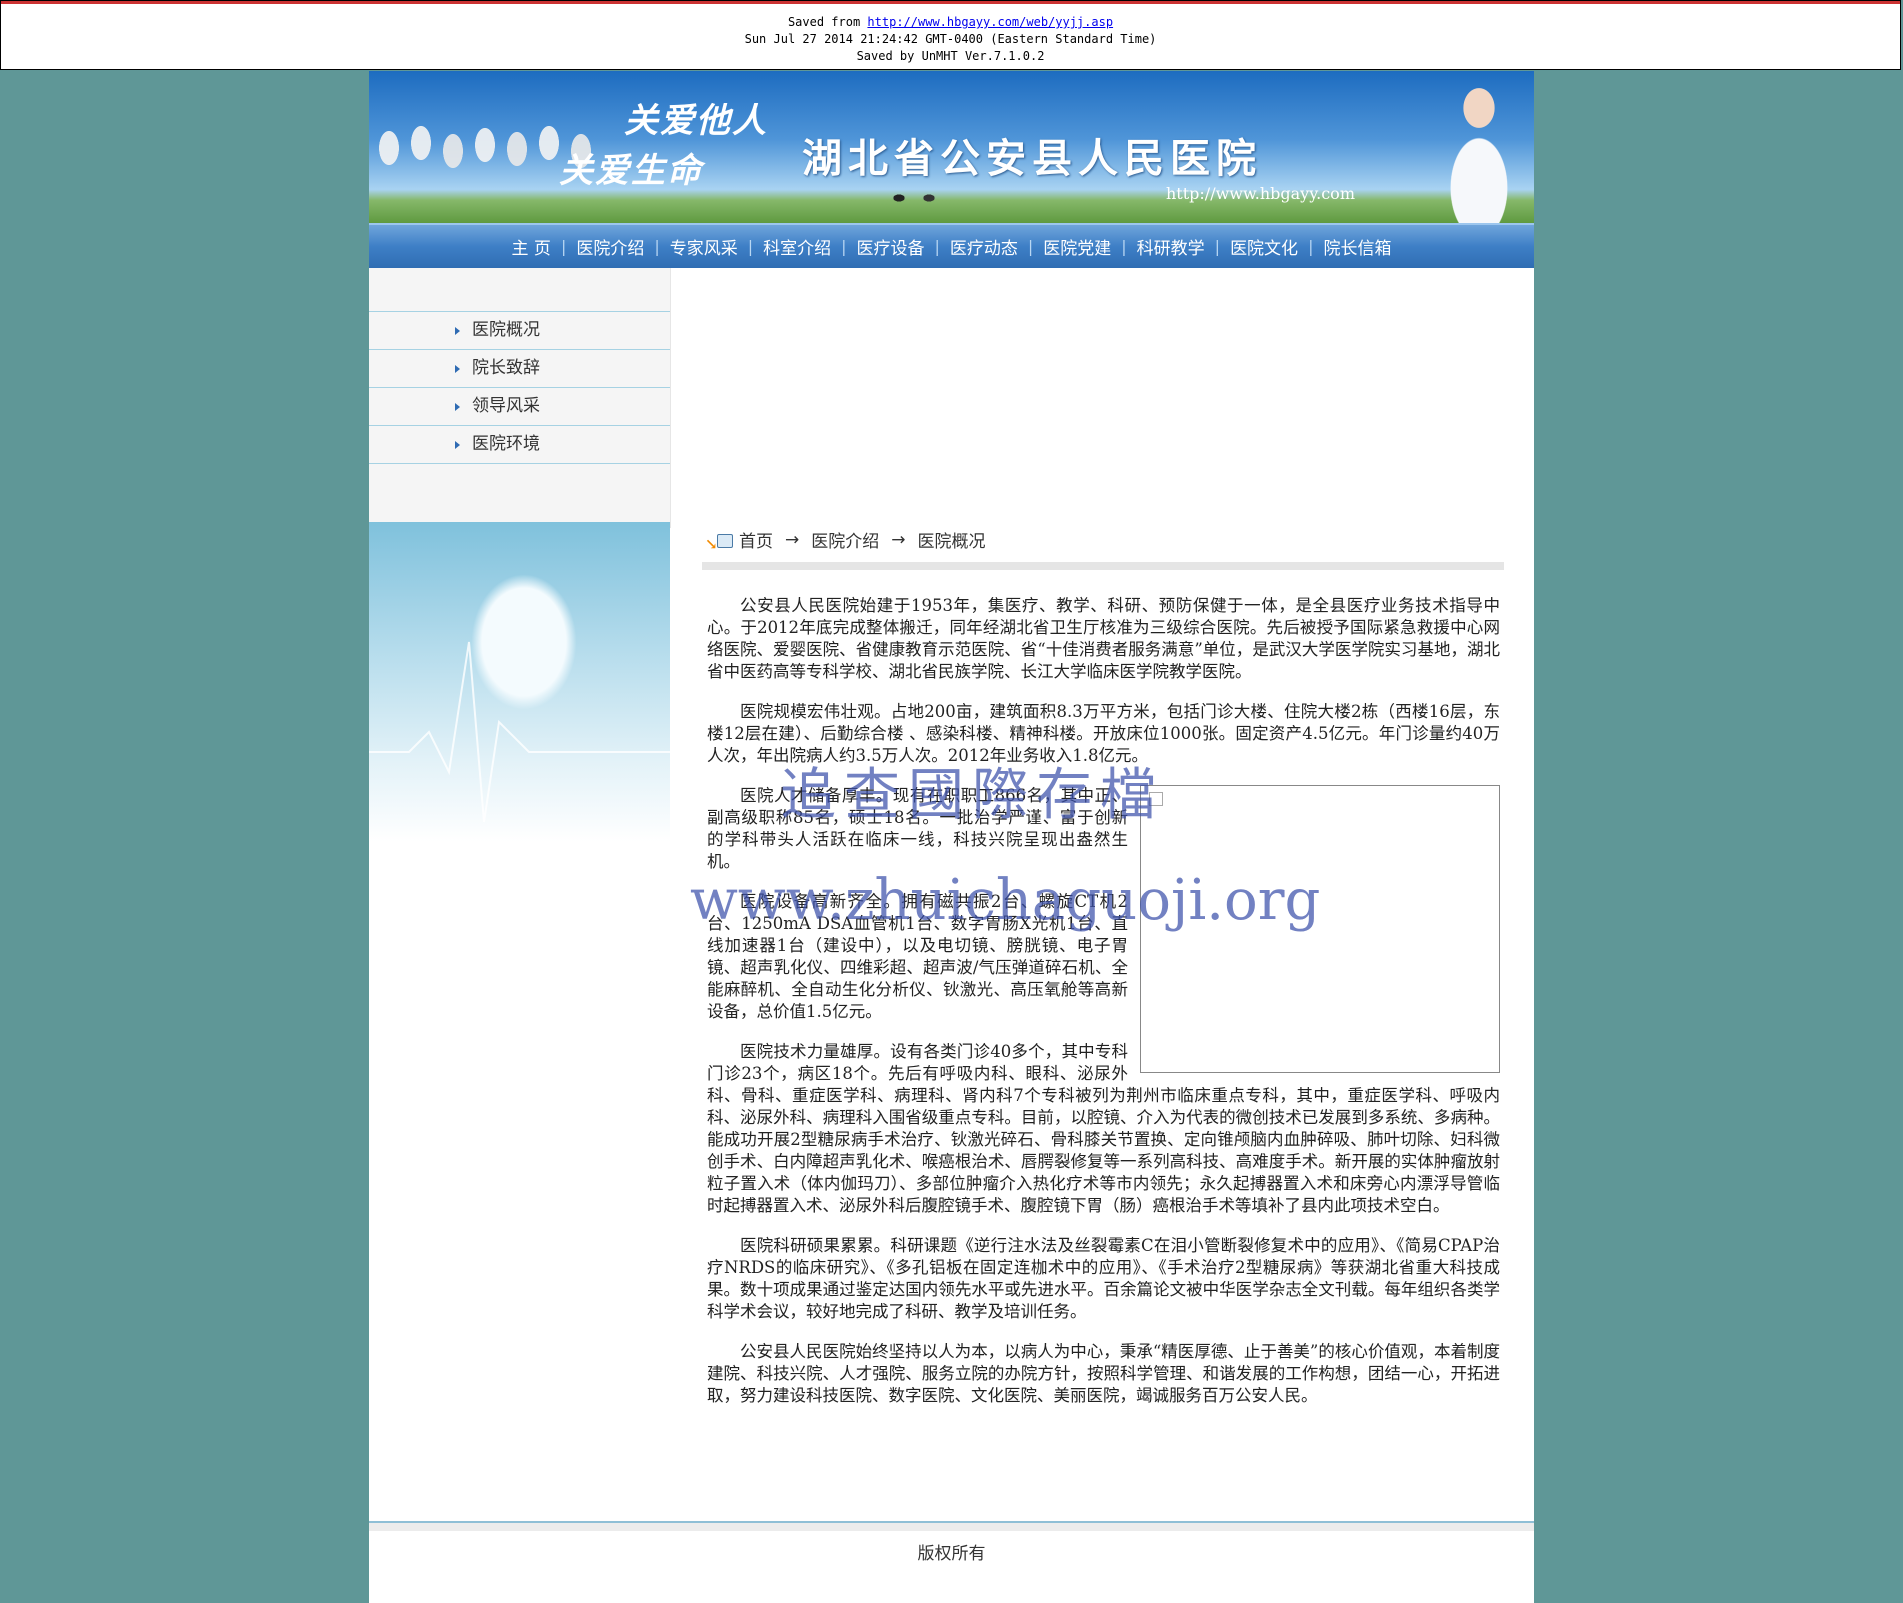  Describe the element at coordinates (506, 368) in the screenshot. I see `sidebar-item-label: 院长致辞` at that location.